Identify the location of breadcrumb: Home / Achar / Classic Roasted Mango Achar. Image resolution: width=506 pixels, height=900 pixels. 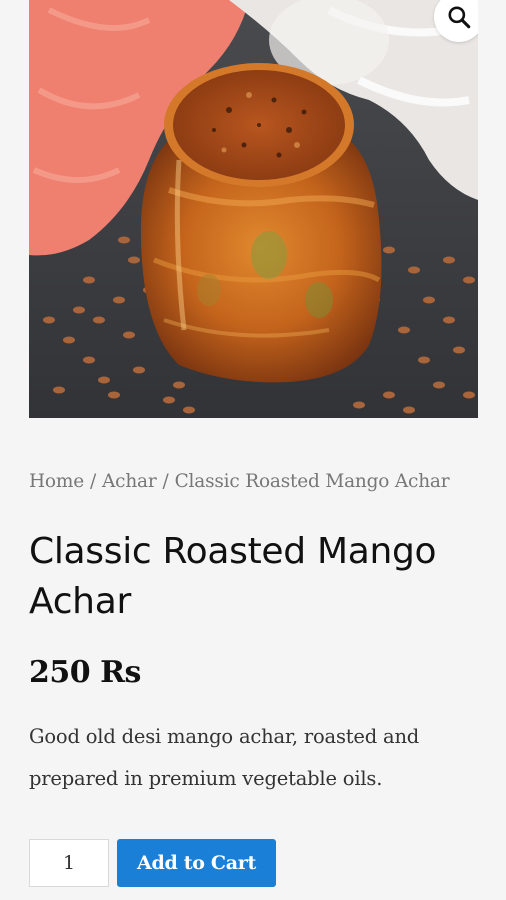
(259, 481).